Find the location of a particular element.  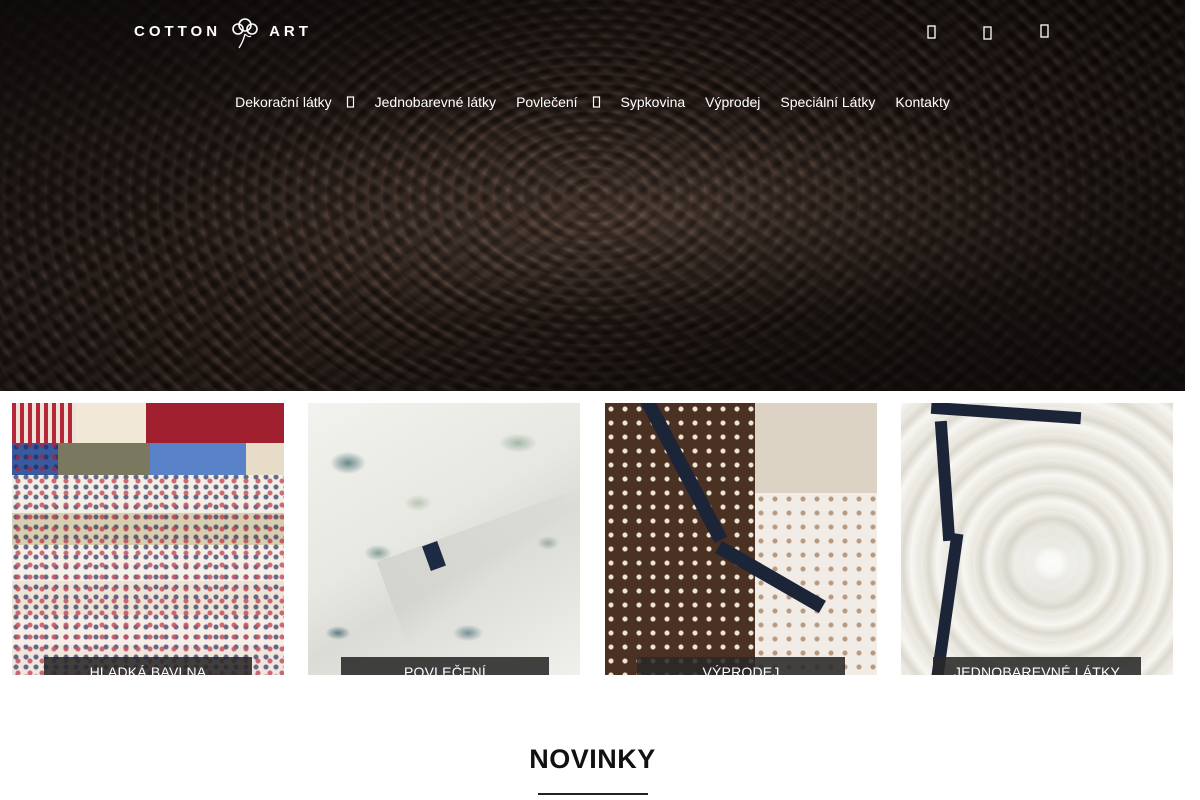

nav-item-label: Výprodej is located at coordinates (733, 102).